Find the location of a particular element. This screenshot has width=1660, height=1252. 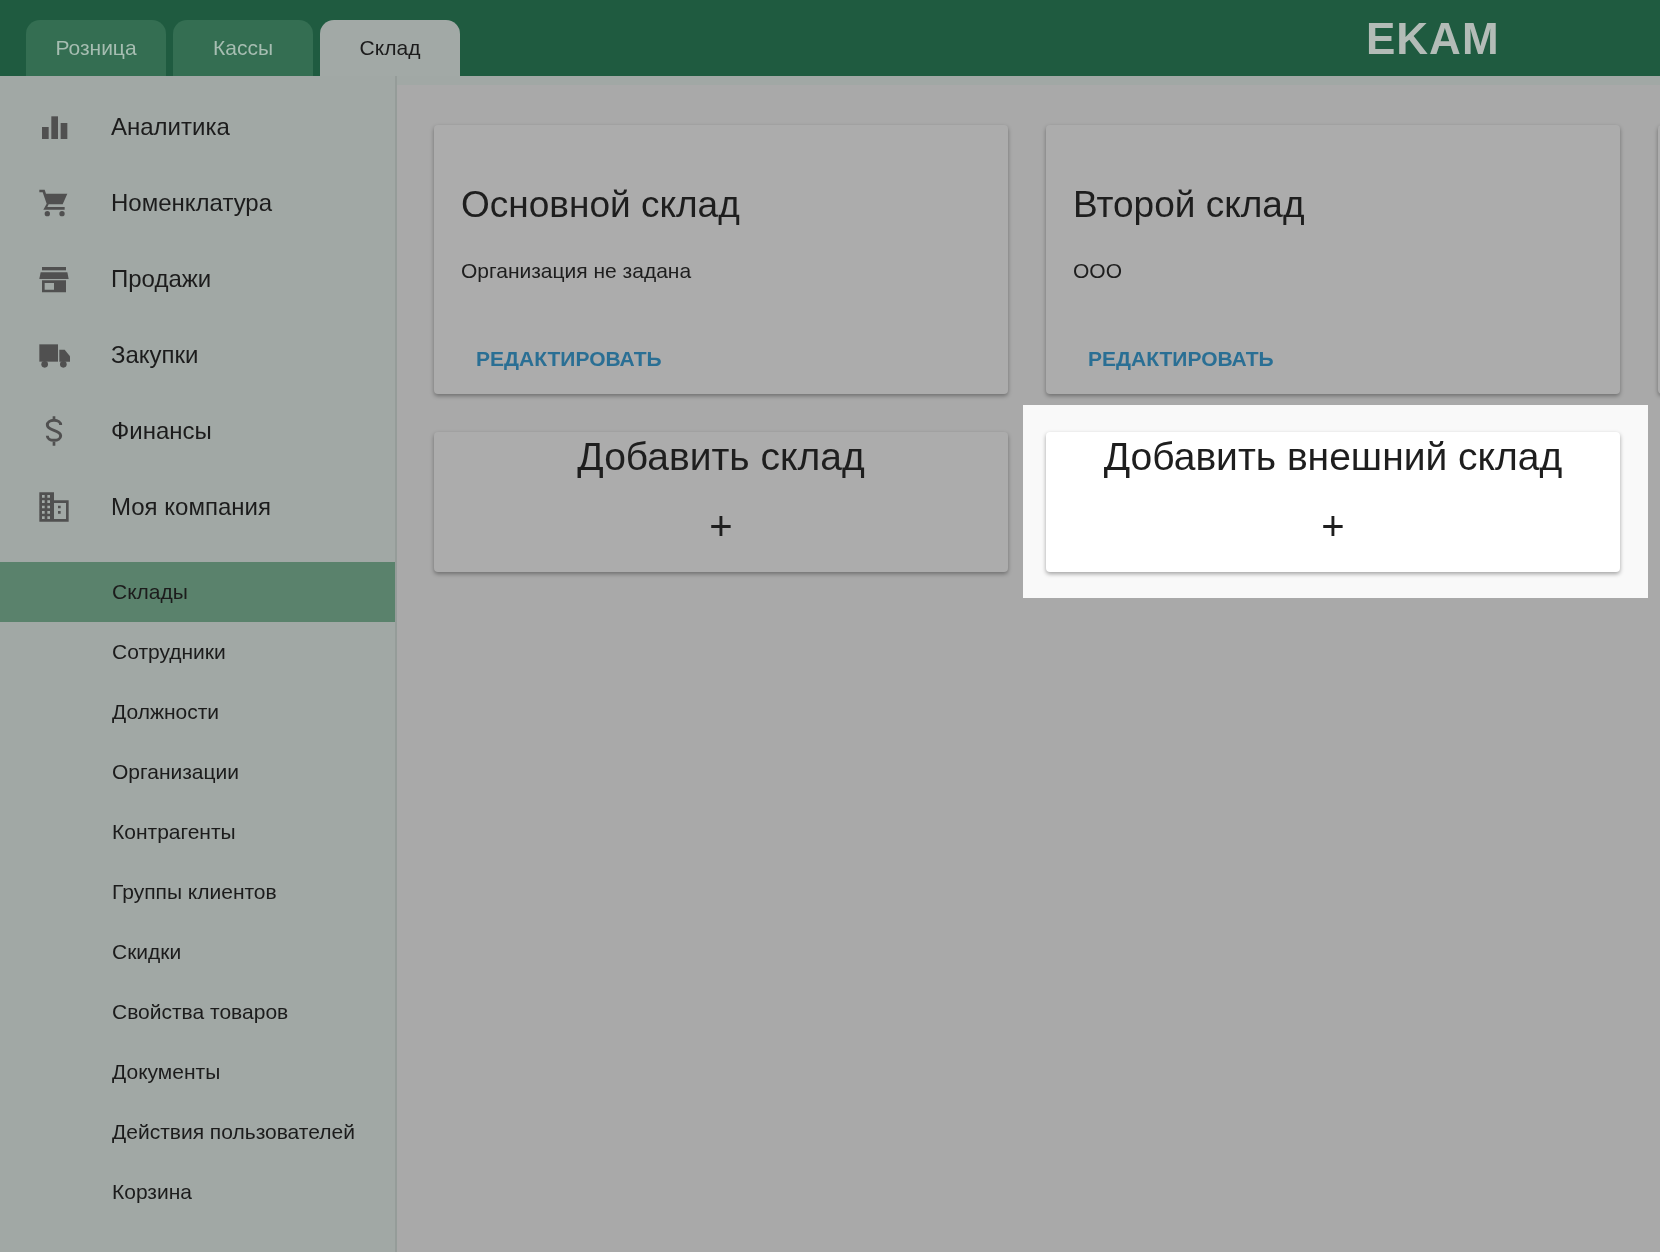

nav-item: Моя компания is located at coordinates (191, 507).